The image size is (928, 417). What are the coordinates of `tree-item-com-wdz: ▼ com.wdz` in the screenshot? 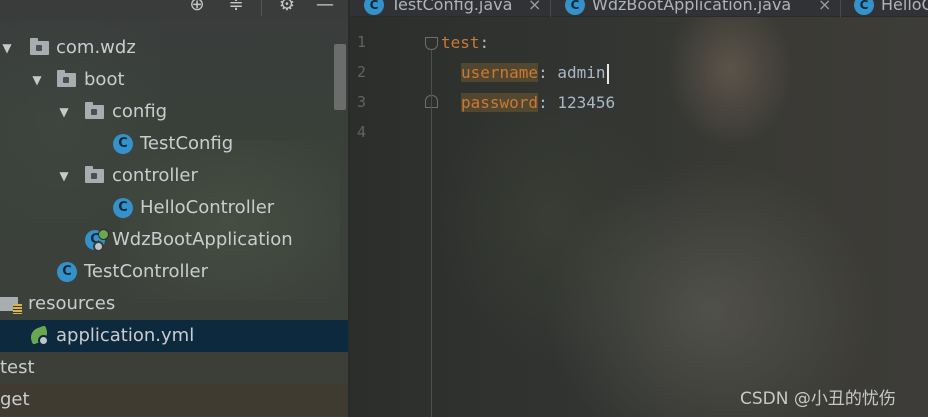 It's located at (174, 48).